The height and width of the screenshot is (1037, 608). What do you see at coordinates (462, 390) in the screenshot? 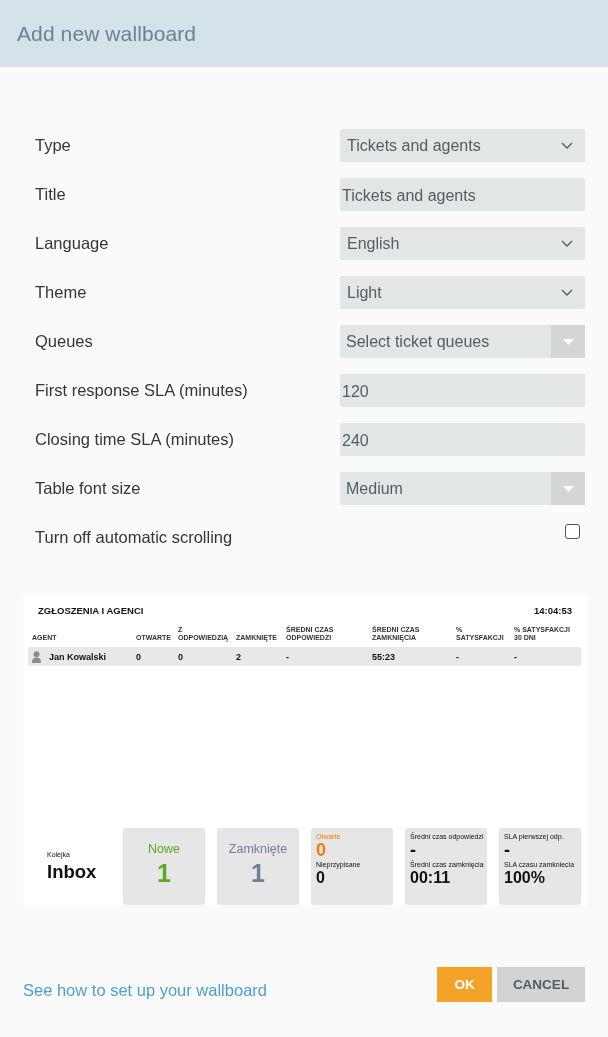
I see `text-field: 120` at bounding box center [462, 390].